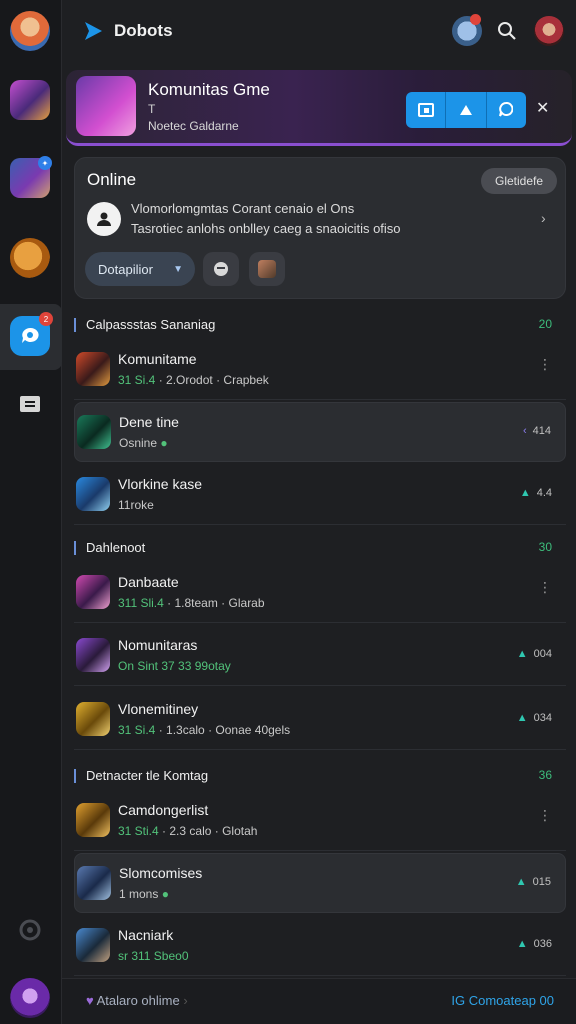  Describe the element at coordinates (140, 269) in the screenshot. I see `status-dropdown: Dotapilior ▼` at that location.